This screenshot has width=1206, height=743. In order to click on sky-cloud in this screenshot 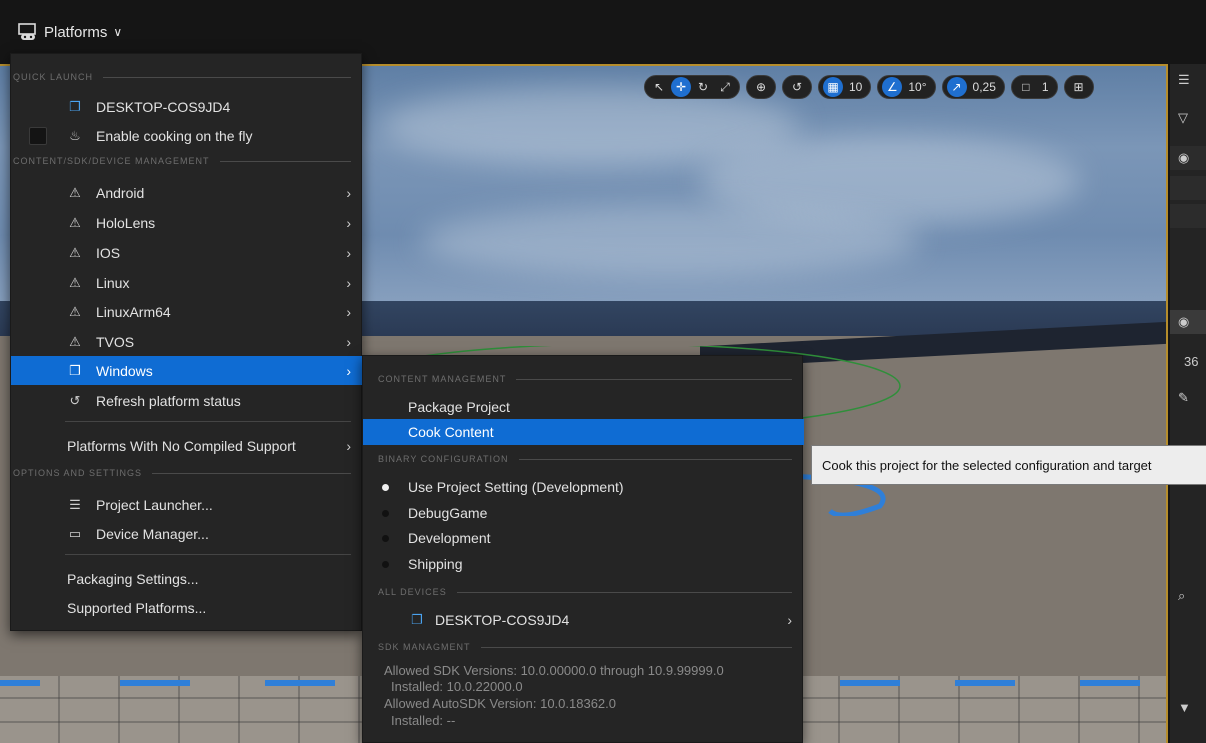, I will do `click(670, 241)`.